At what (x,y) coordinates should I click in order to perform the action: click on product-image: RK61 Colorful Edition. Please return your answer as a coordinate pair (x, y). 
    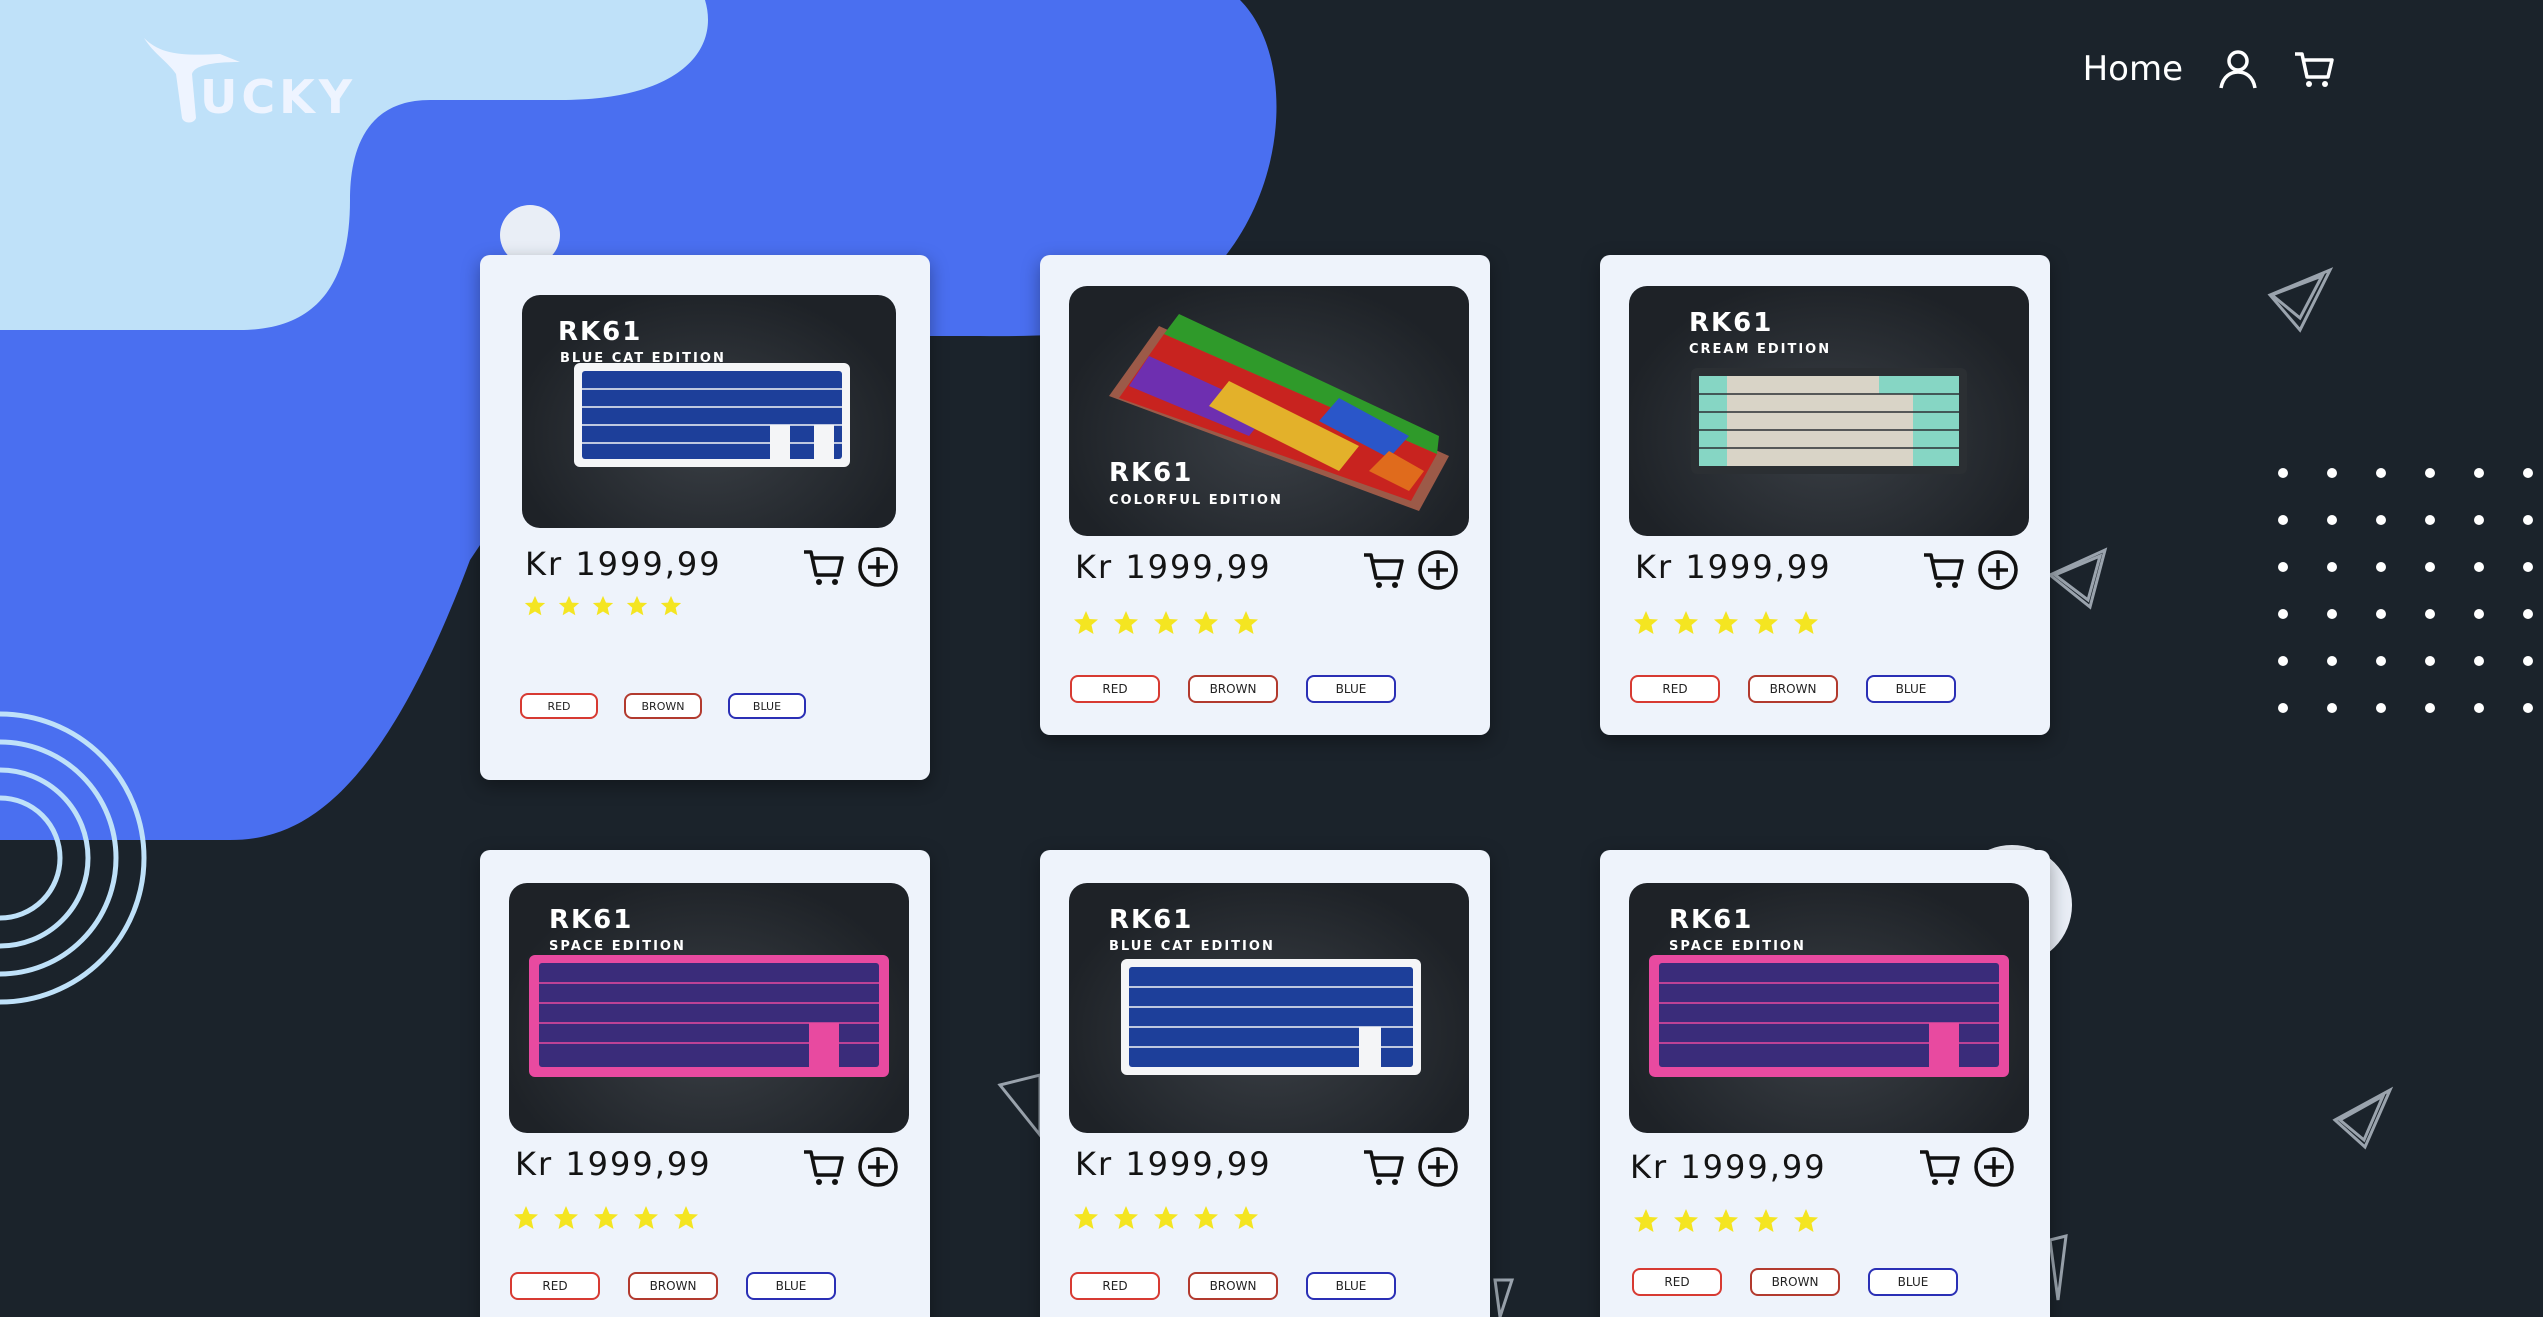
    Looking at the image, I should click on (1269, 411).